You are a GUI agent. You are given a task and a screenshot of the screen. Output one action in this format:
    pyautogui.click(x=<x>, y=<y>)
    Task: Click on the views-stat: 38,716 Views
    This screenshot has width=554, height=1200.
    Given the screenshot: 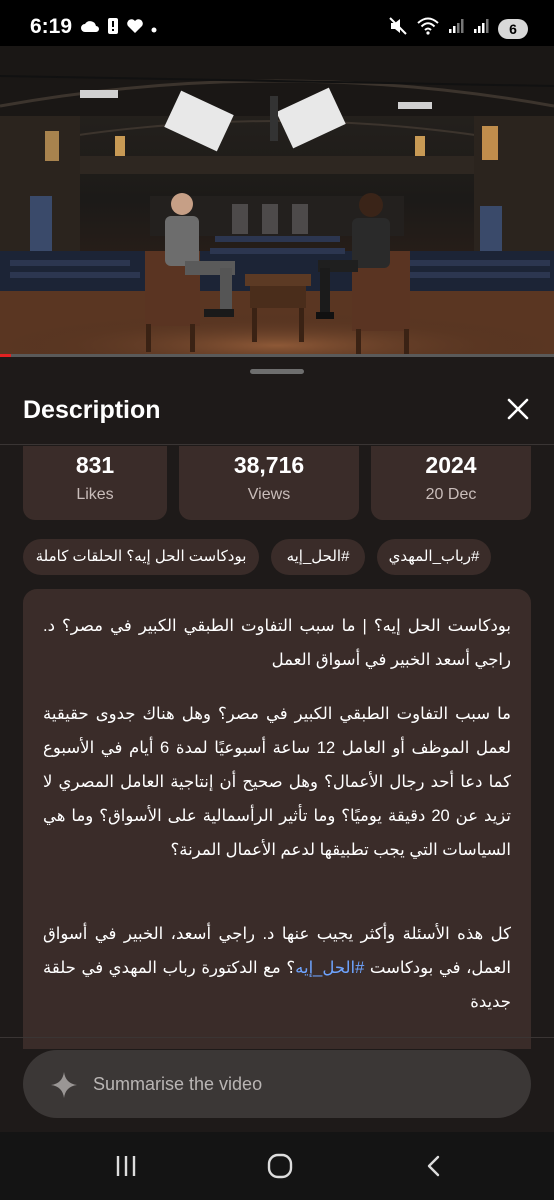 What is the action you would take?
    pyautogui.click(x=269, y=483)
    